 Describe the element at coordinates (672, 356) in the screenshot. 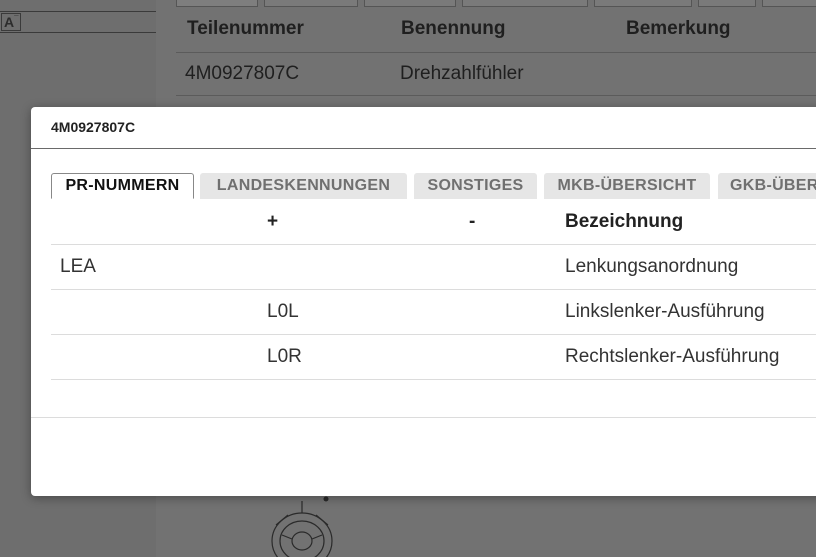

I see `description-cell: Rechtslenker-Ausführung` at that location.